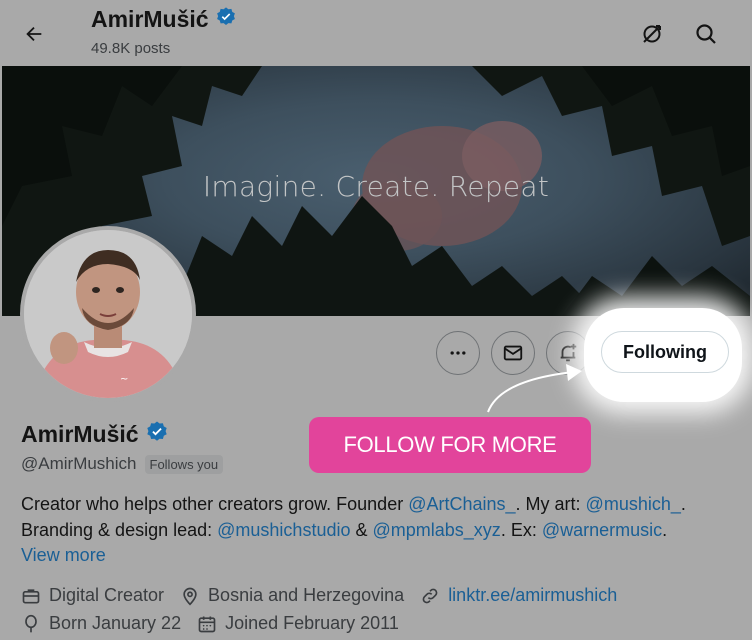 This screenshot has height=640, width=752. I want to click on bio-link-artchains: @ArtChains_, so click(461, 504).